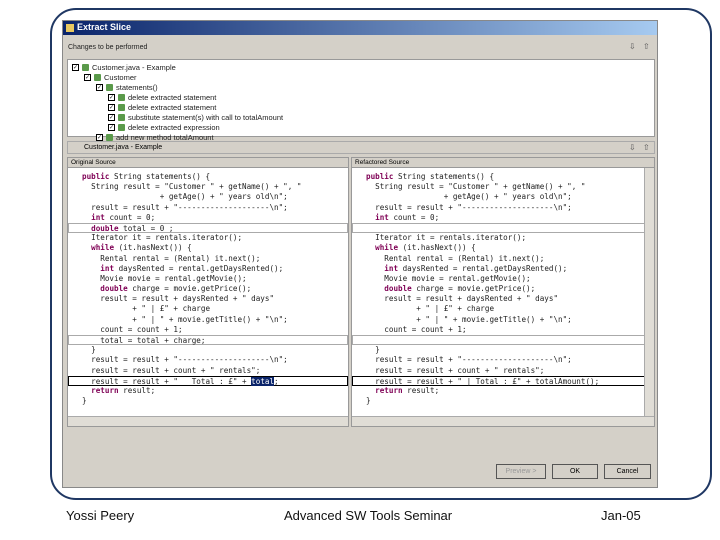 The image size is (720, 540). I want to click on code-text: total = 0 ;, so click(146, 228).